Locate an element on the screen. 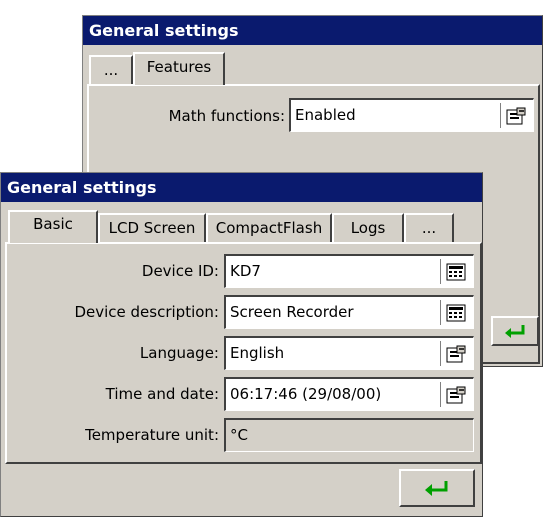 The height and width of the screenshot is (517, 543). device-description-value: Screen Recorder is located at coordinates (292, 312).